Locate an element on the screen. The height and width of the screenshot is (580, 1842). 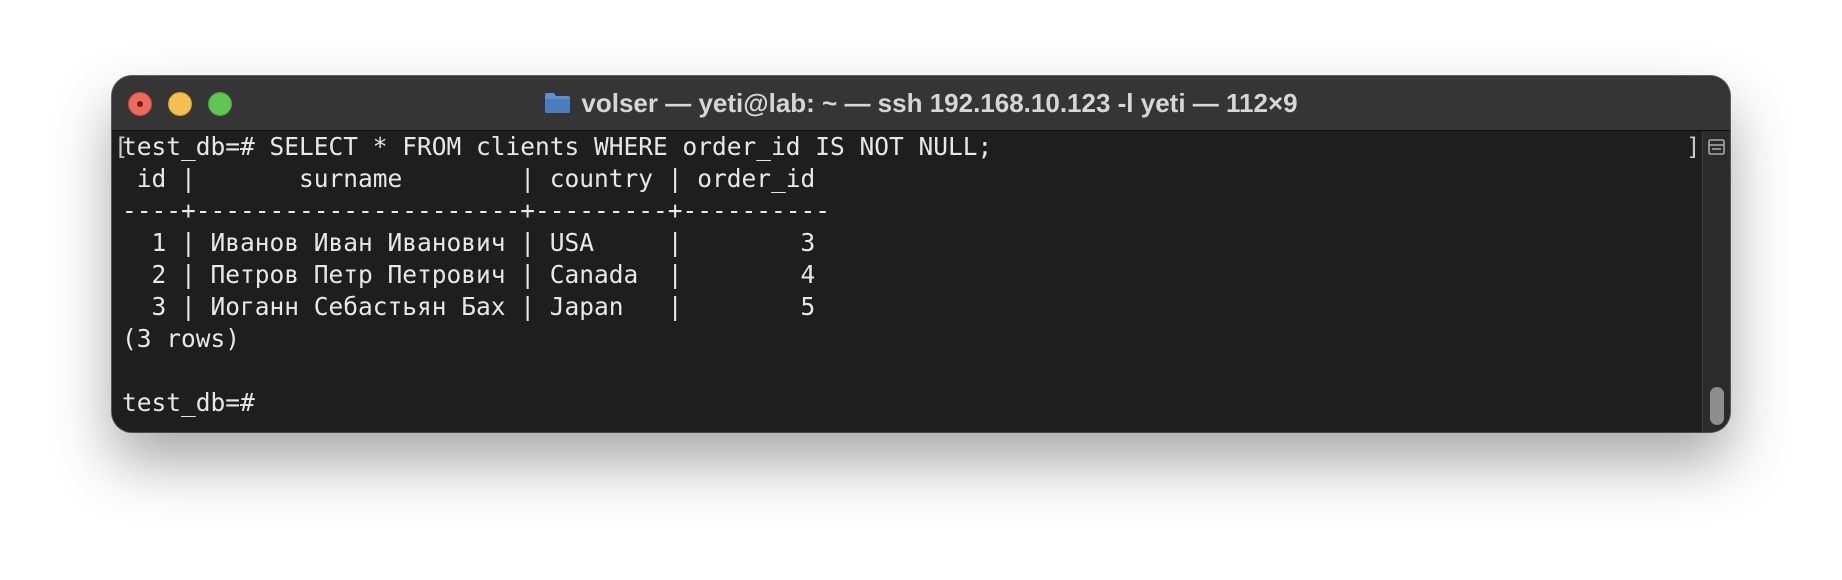
table-row: 1 | Иванов Иван Иванович | USA | 3 is located at coordinates (469, 242).